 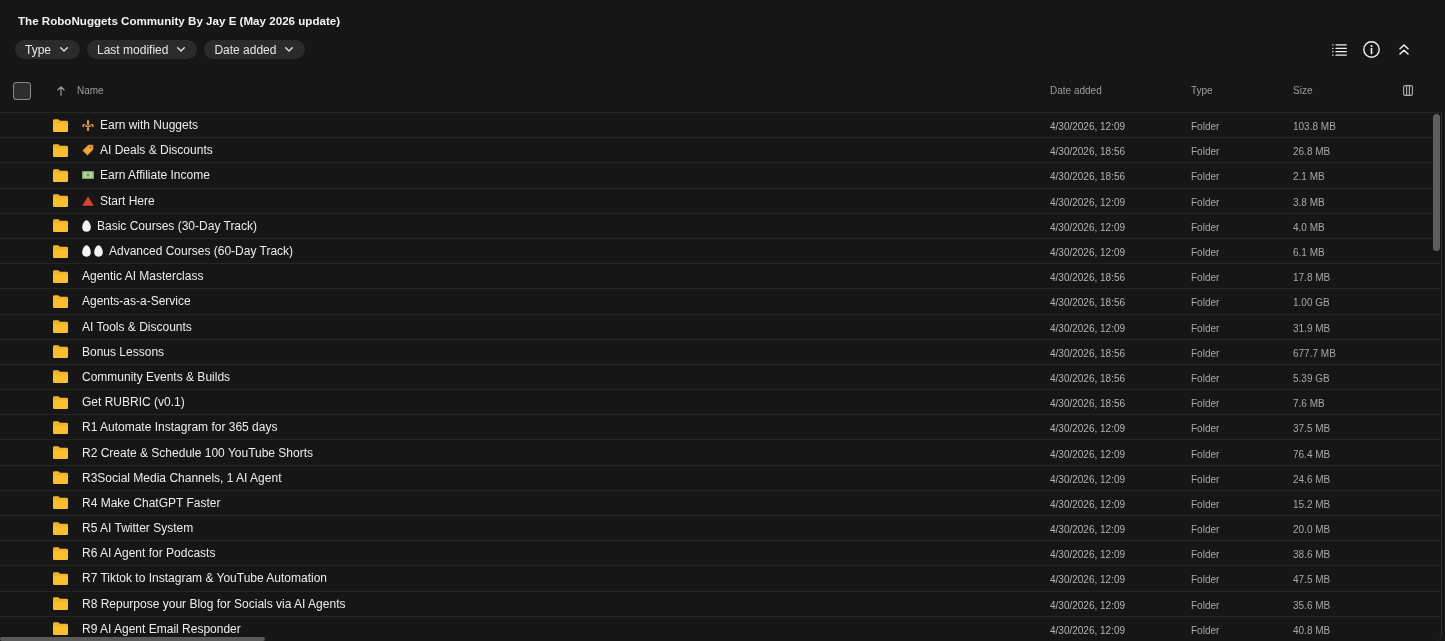 What do you see at coordinates (1202, 90) in the screenshot?
I see `column-header: Type` at bounding box center [1202, 90].